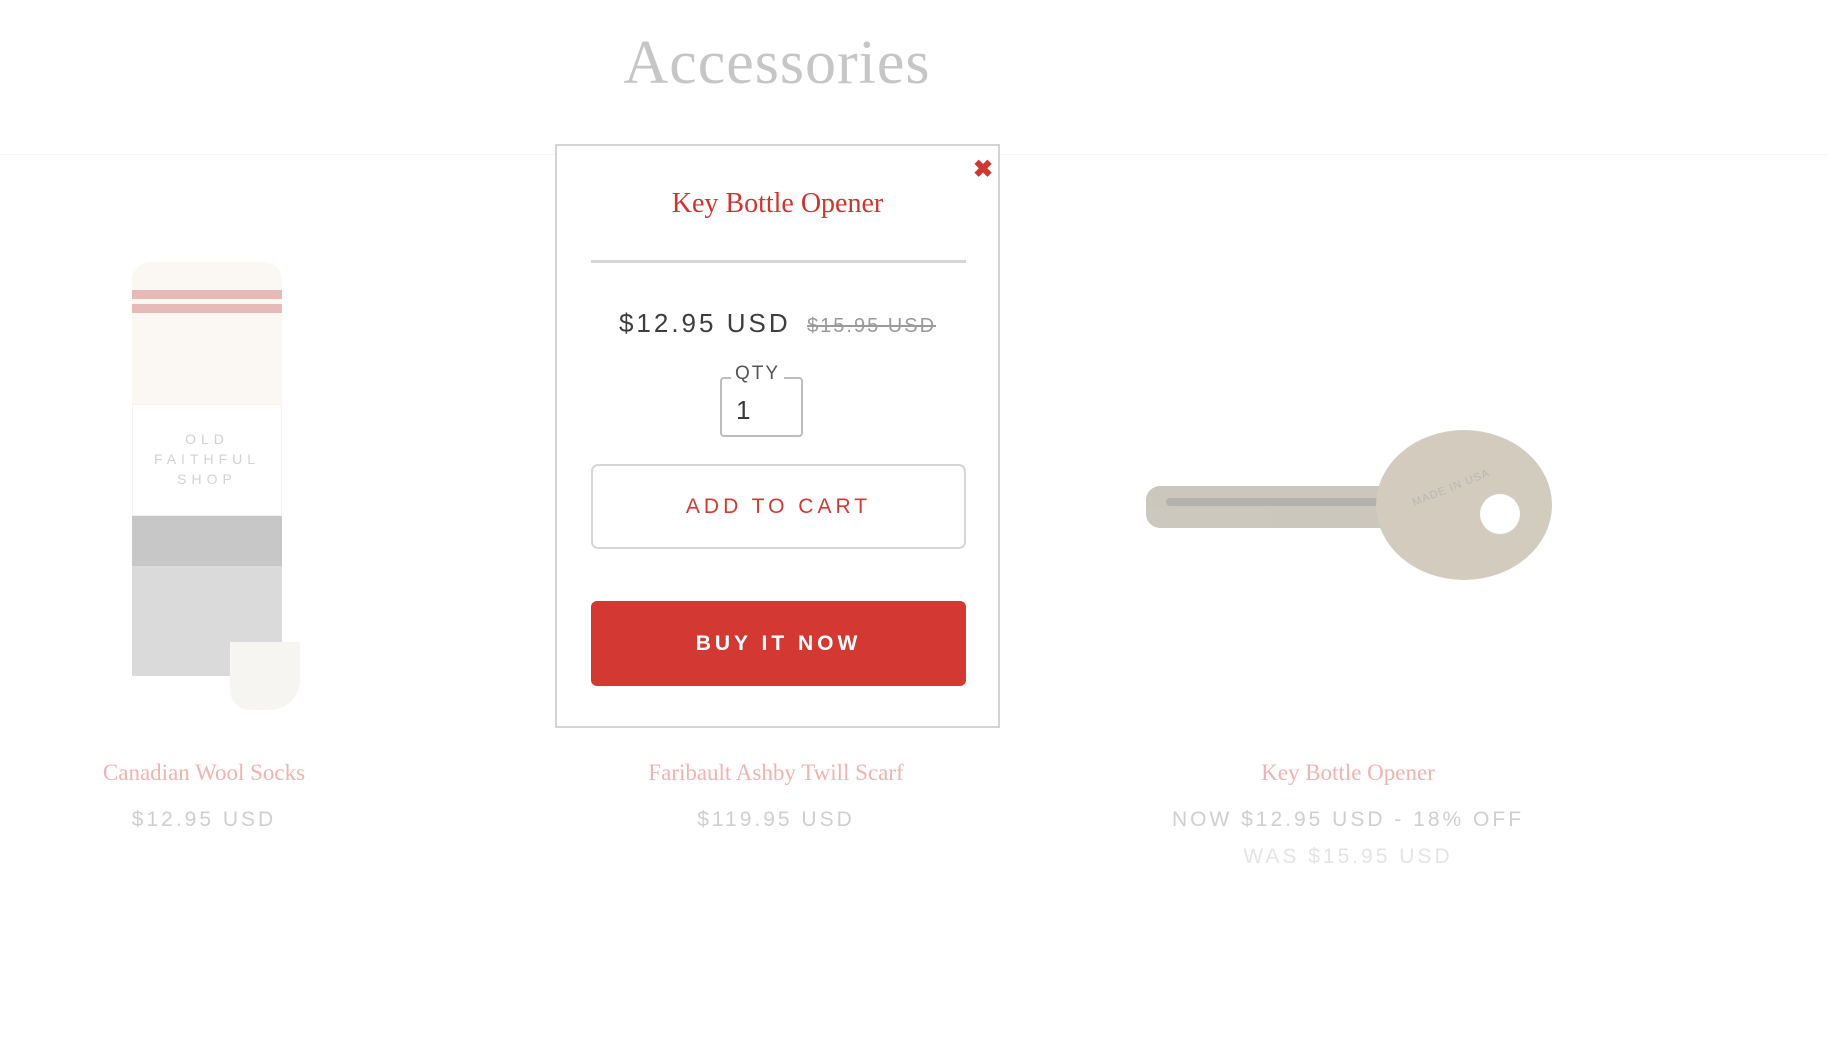  Describe the element at coordinates (1281, 502) in the screenshot. I see `key-groove` at that location.